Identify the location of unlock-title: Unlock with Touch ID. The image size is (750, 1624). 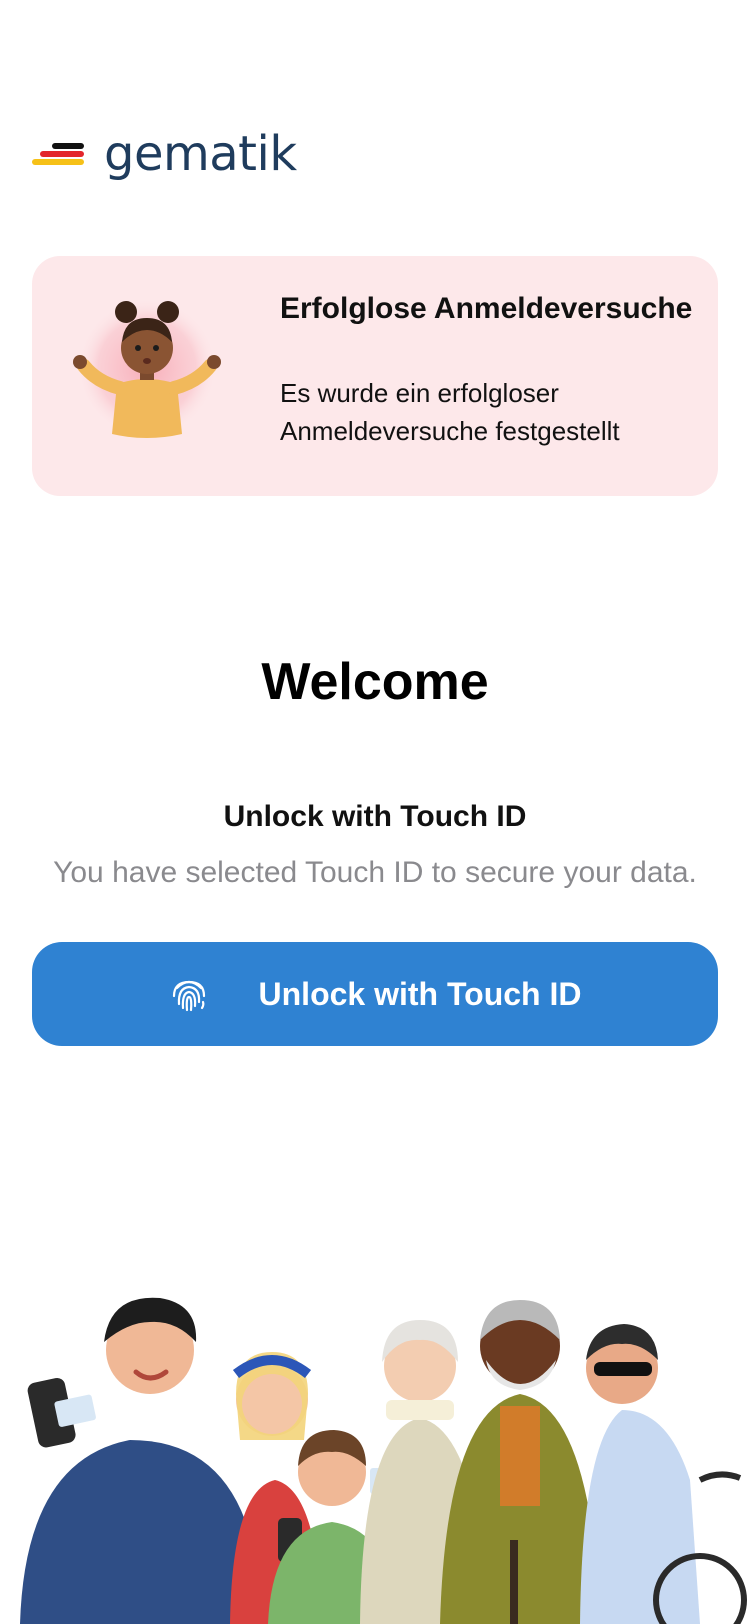
(375, 816).